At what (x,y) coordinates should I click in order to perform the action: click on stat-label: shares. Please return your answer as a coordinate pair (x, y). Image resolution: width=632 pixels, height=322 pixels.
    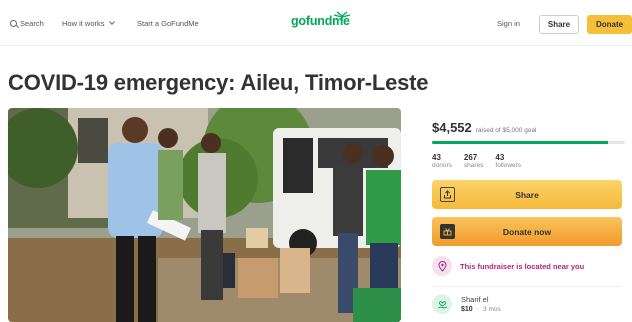
    Looking at the image, I should click on (473, 165).